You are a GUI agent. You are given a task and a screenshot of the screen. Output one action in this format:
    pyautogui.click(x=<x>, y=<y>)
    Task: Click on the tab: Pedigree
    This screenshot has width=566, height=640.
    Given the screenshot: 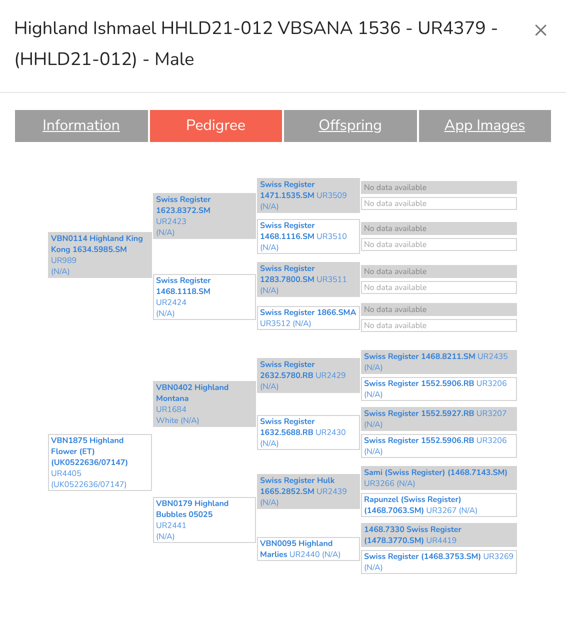 What is the action you would take?
    pyautogui.click(x=216, y=126)
    